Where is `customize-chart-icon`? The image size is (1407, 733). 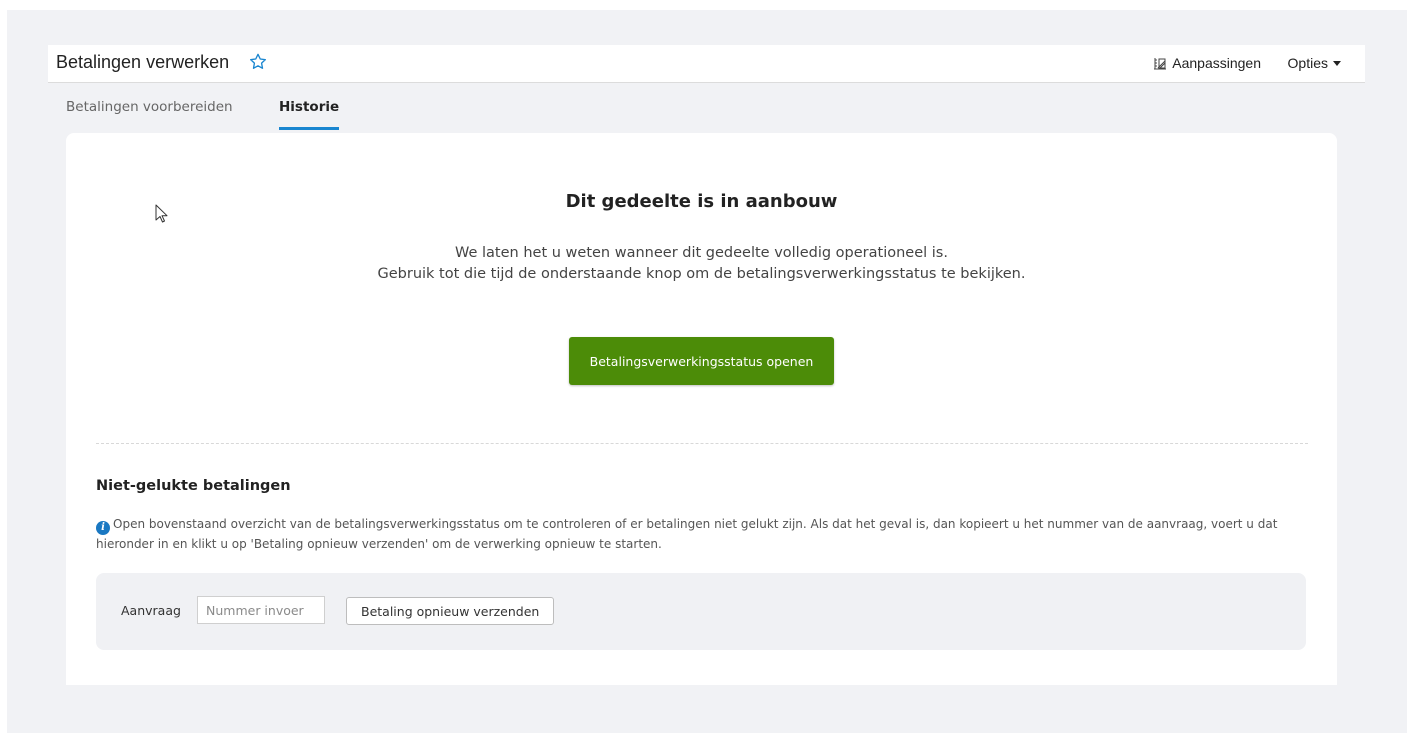
customize-chart-icon is located at coordinates (1160, 64).